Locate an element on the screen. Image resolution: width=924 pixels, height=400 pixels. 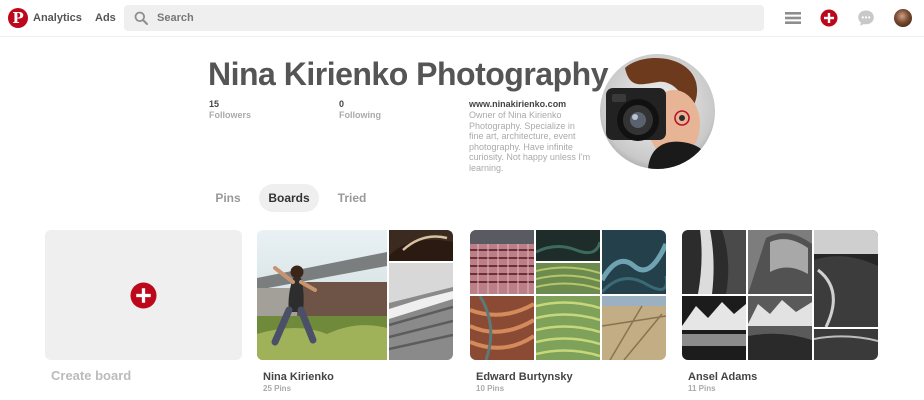
search-input is located at coordinates (452, 18).